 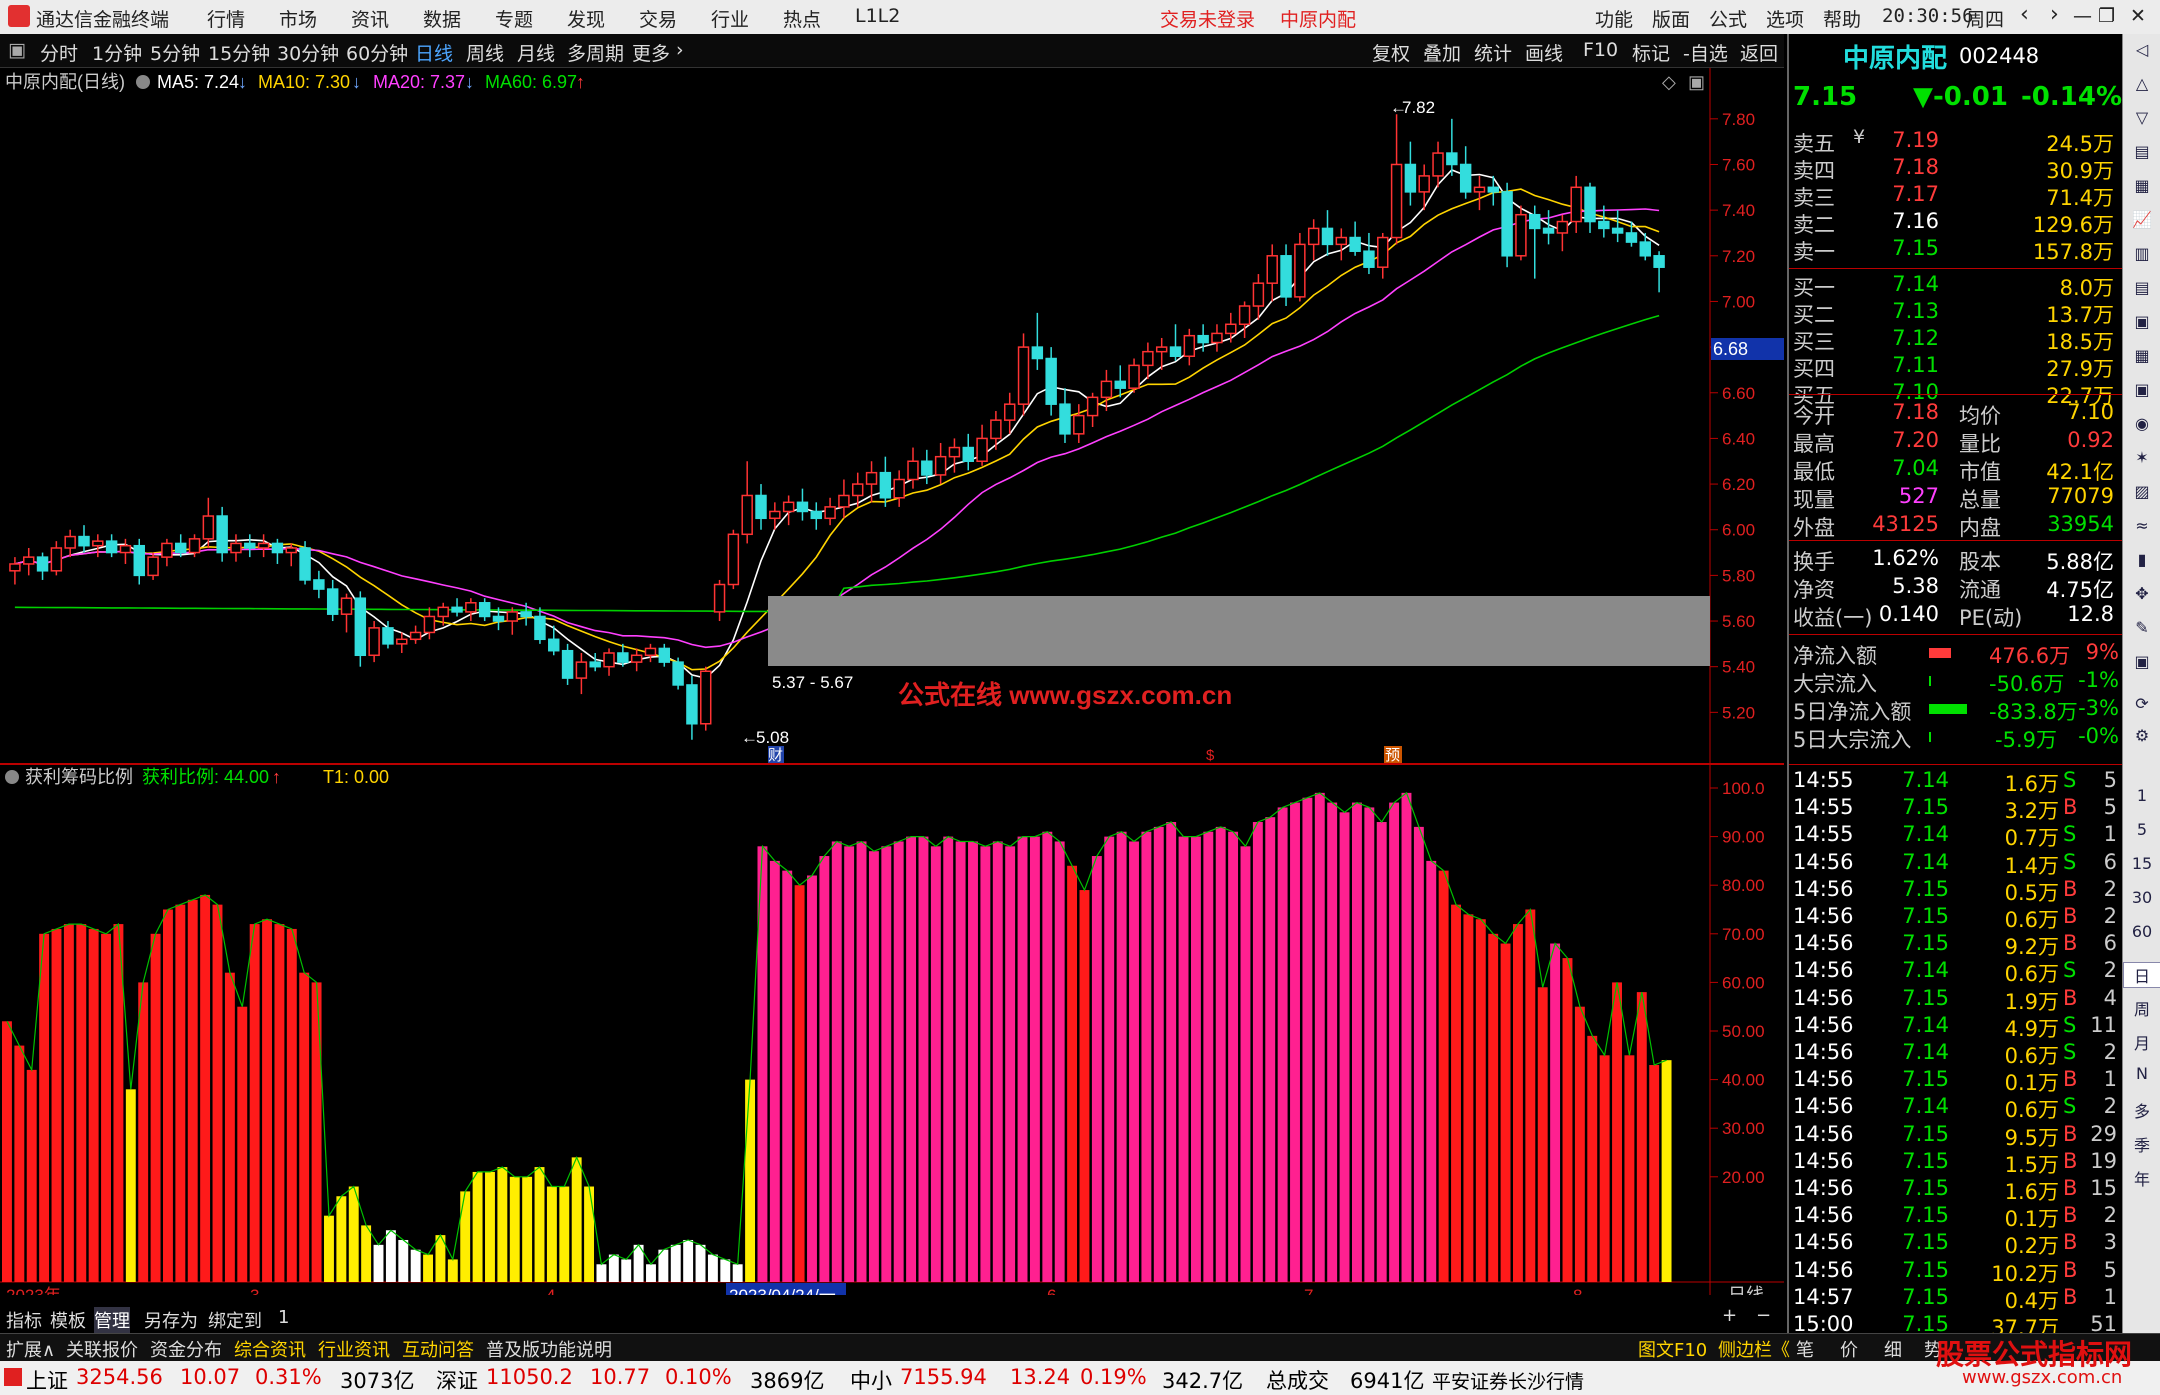 What do you see at coordinates (1672, 1349) in the screenshot?
I see `btab-f10: 图文F10` at bounding box center [1672, 1349].